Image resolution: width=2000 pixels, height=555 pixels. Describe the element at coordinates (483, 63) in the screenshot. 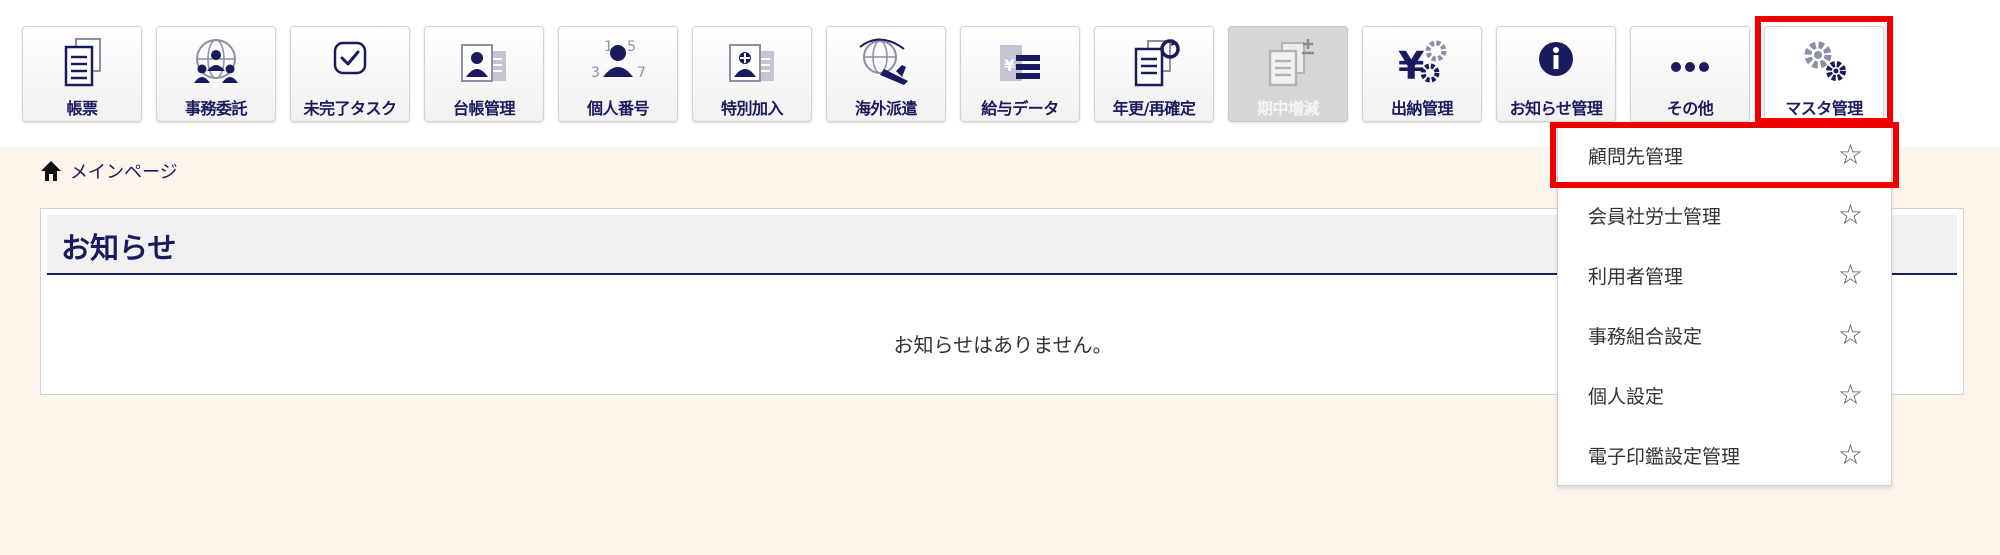

I see `id-card-icon` at that location.